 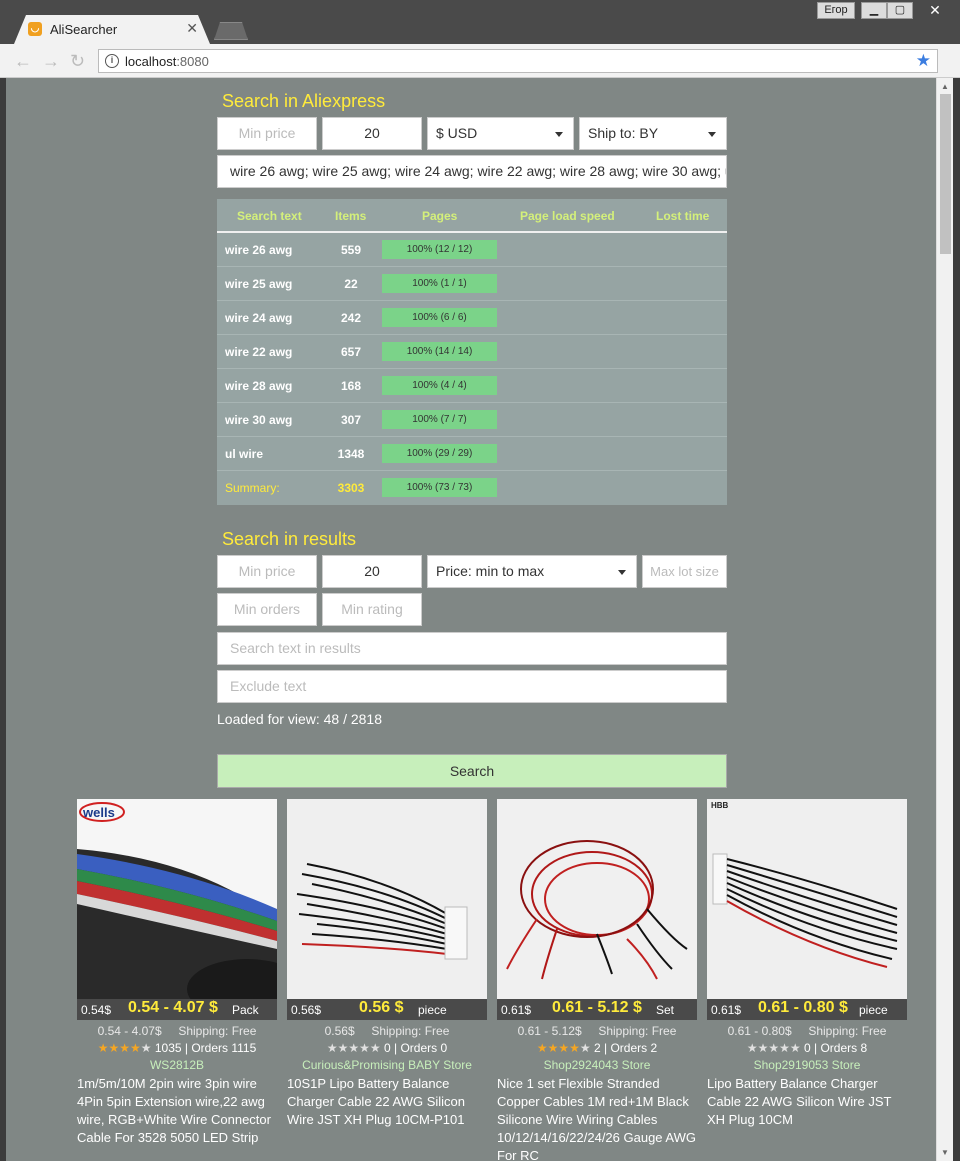 I want to click on min-price: 0.54$, so click(x=96, y=1010).